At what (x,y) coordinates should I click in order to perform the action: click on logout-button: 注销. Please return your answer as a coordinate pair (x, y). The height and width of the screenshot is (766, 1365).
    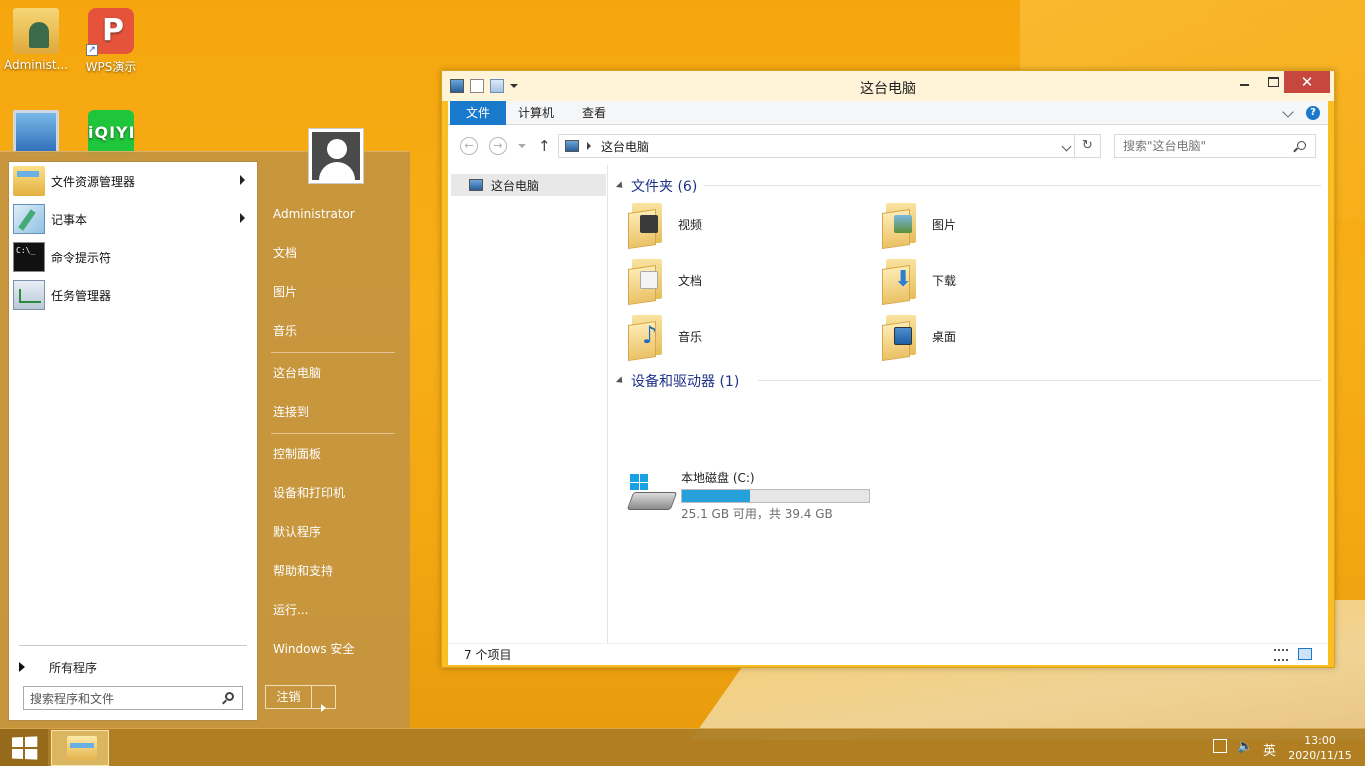
    Looking at the image, I should click on (300, 698).